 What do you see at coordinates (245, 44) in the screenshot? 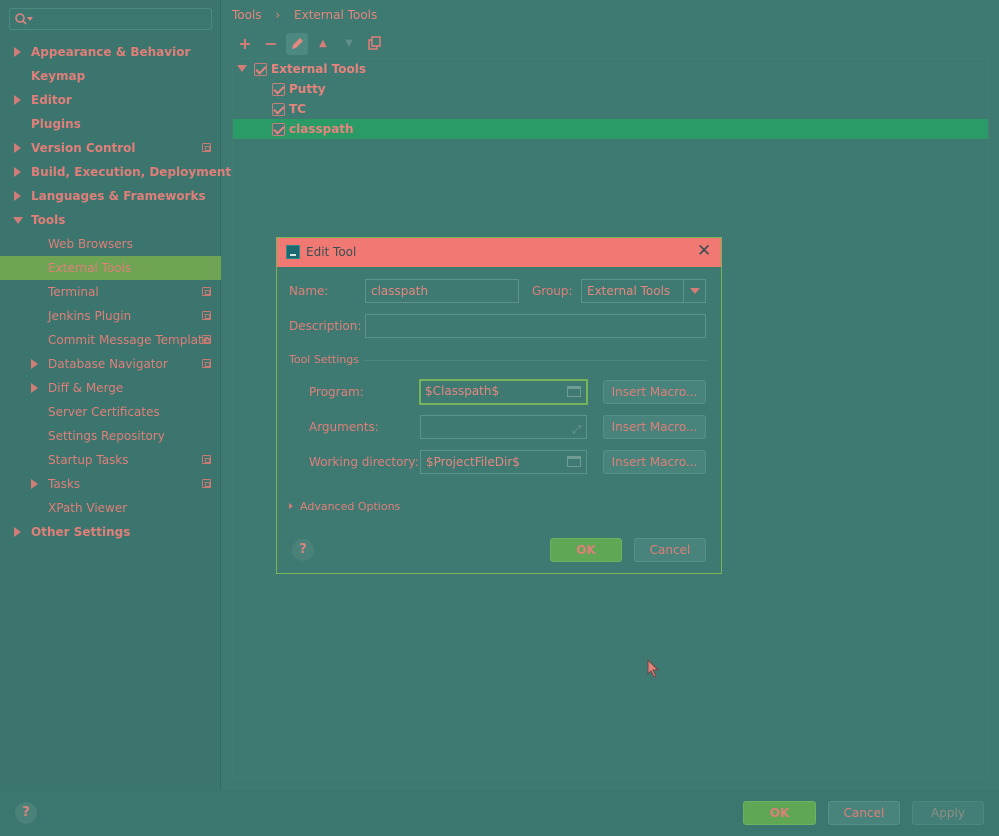
I see `add-tool-button: +` at bounding box center [245, 44].